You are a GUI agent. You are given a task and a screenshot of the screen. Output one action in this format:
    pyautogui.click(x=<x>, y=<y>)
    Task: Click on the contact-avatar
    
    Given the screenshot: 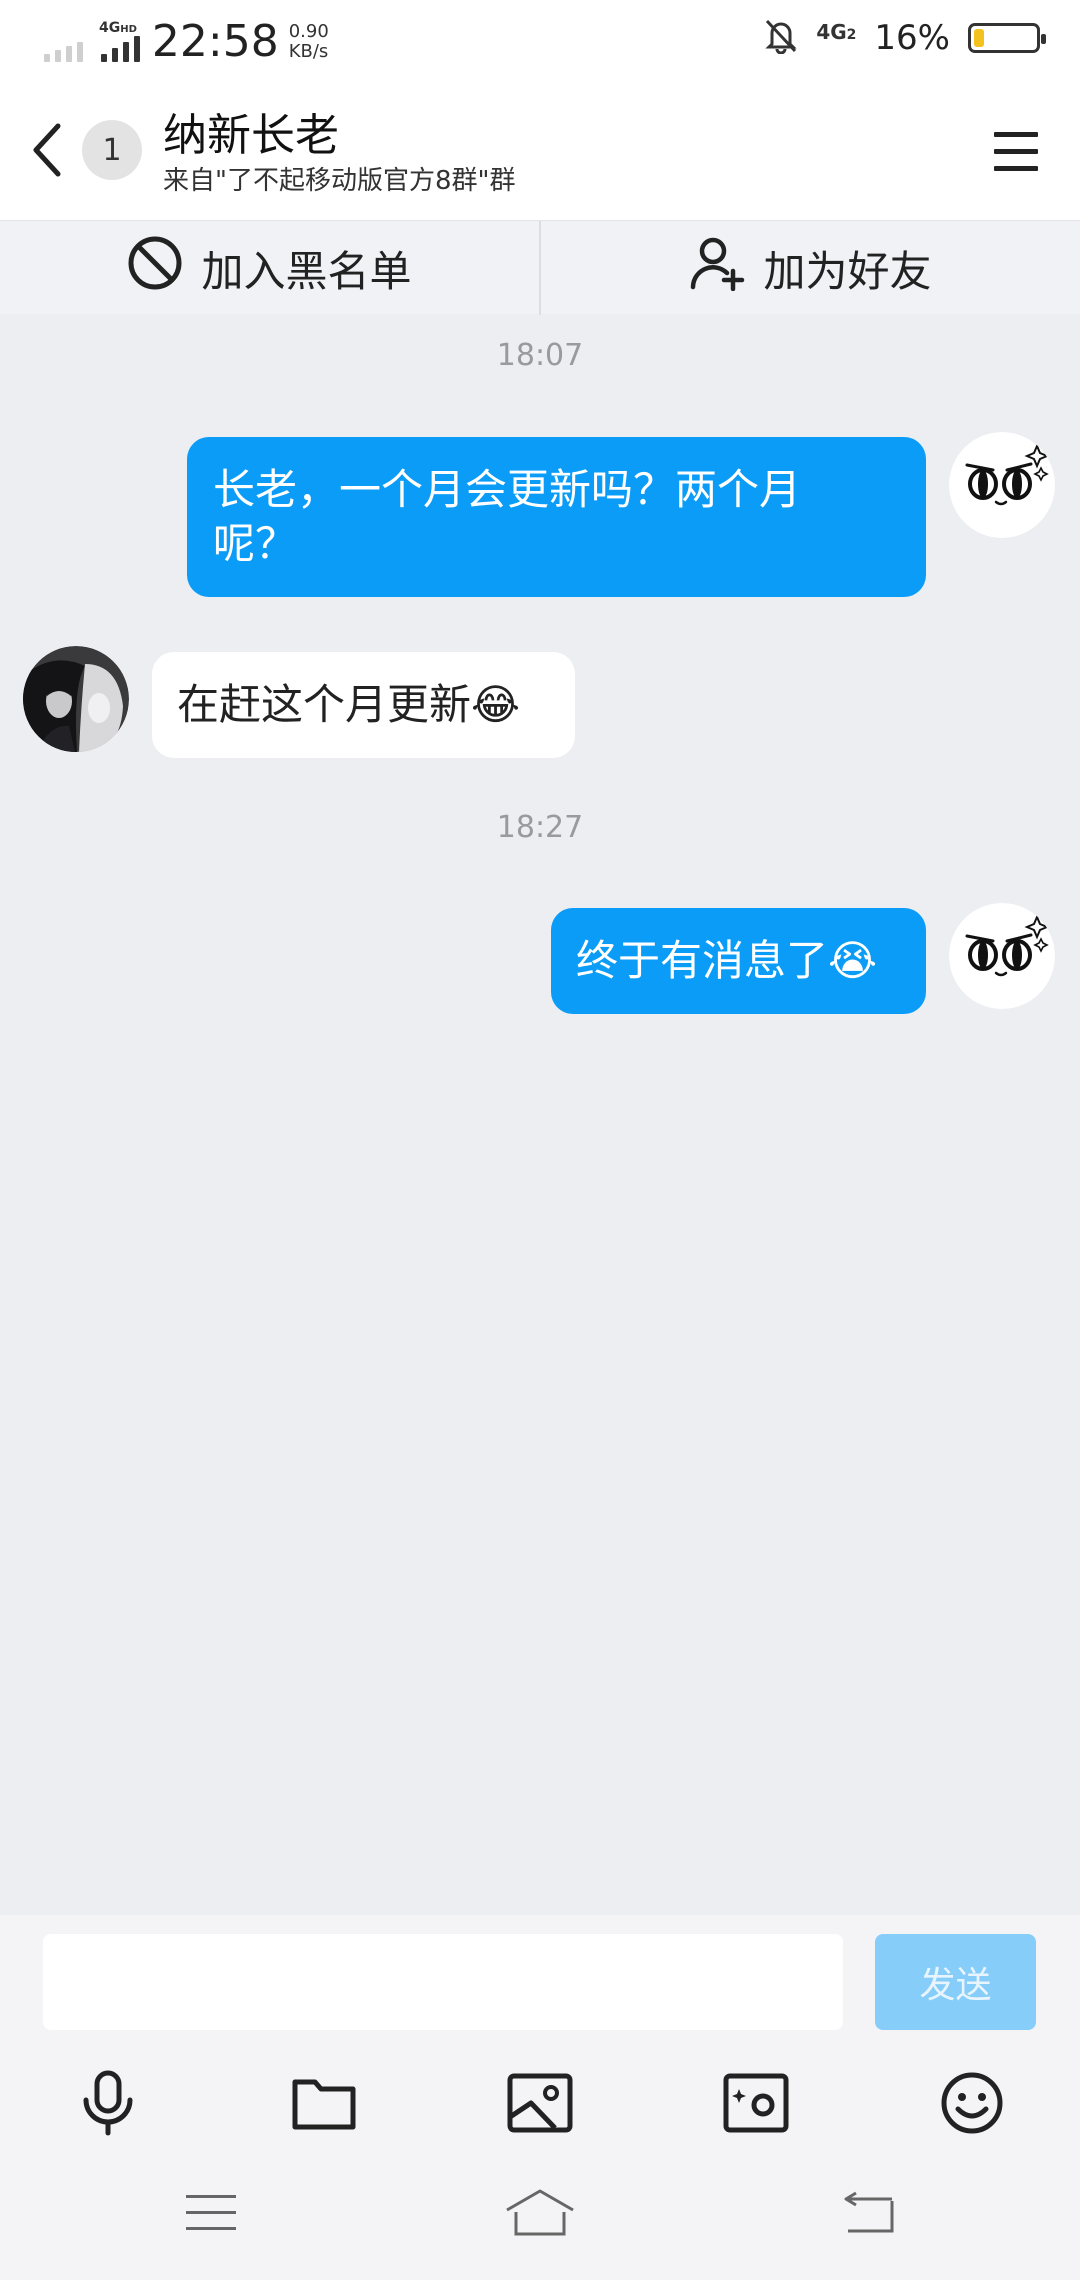 What is the action you would take?
    pyautogui.click(x=76, y=699)
    